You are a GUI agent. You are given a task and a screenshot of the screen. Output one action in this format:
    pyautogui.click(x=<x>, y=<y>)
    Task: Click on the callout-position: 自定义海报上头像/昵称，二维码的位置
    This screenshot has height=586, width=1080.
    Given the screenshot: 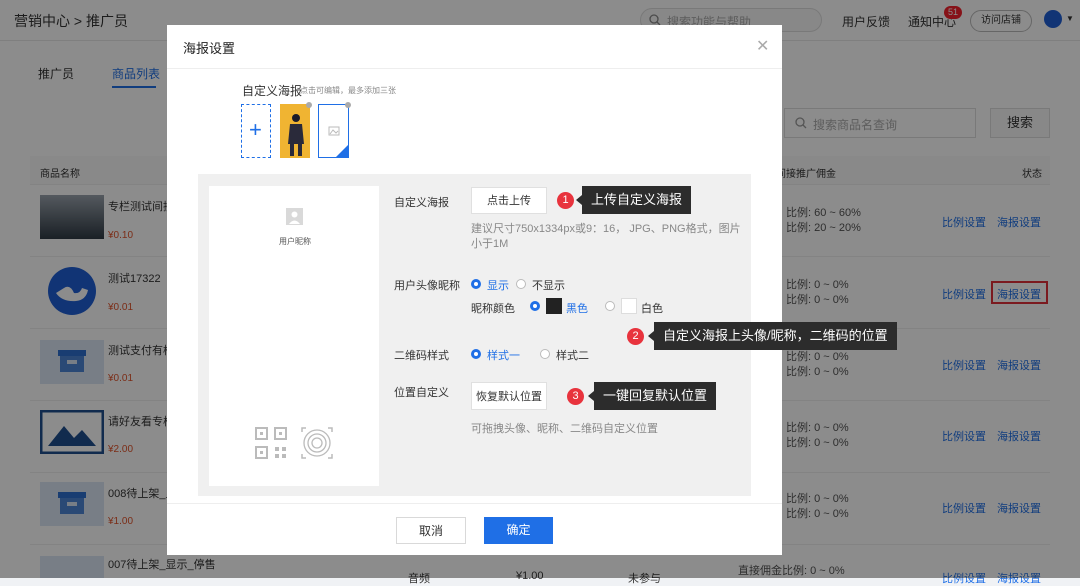 What is the action you would take?
    pyautogui.click(x=772, y=336)
    